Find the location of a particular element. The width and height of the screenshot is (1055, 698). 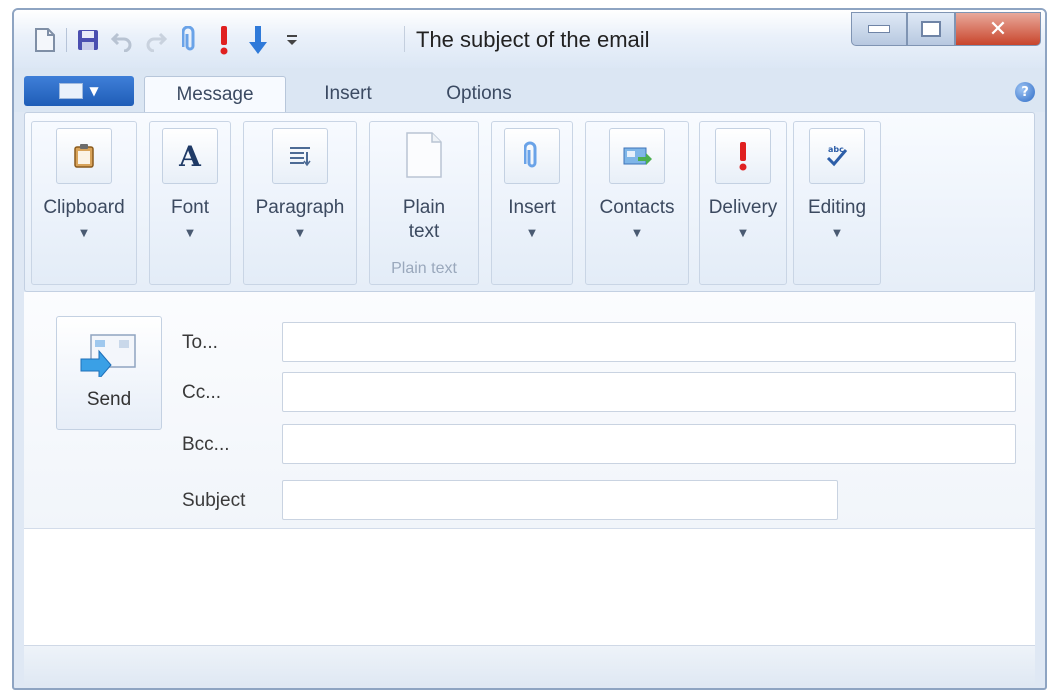

ribbon-group-clipboard: Clipboard ▼ is located at coordinates (84, 203).